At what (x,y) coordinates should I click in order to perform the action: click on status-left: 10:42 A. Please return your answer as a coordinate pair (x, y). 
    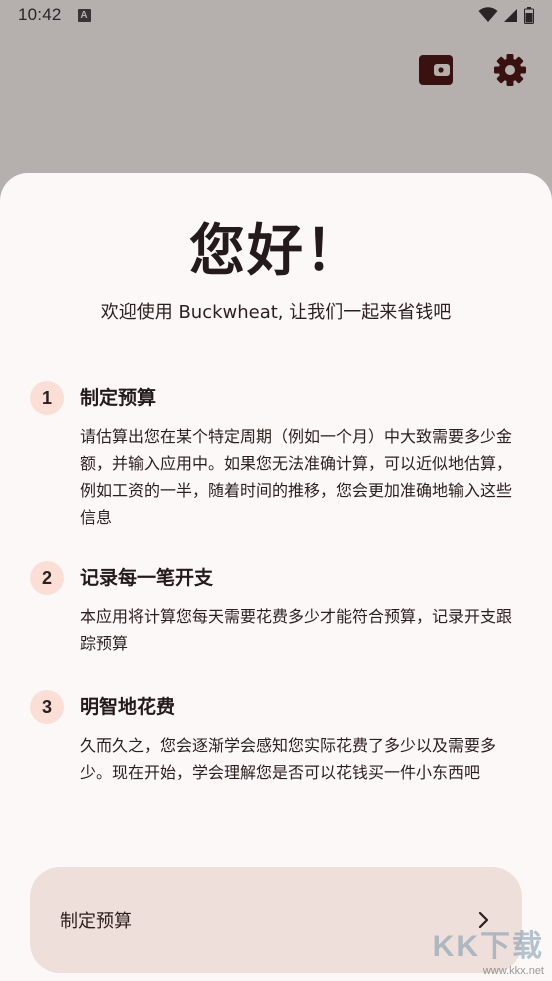
    Looking at the image, I should click on (54, 15).